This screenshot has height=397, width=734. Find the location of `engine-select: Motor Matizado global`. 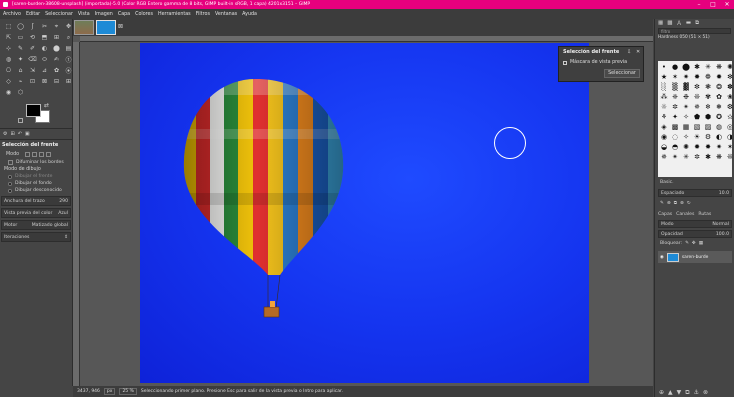

engine-select: Motor Matizado global is located at coordinates (36, 225).